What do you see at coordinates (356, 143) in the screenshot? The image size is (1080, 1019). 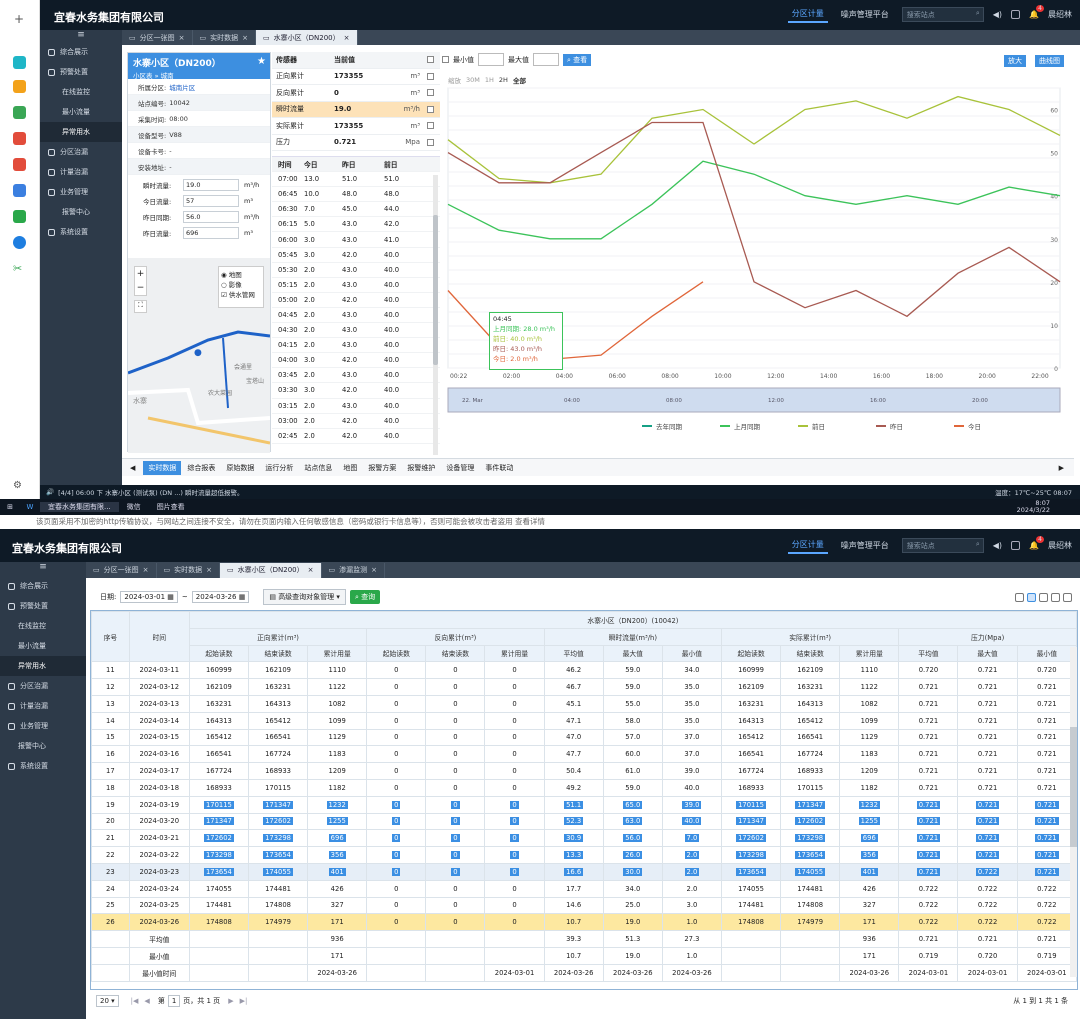 I see `sensor-row: 压力 0.721 Mpa` at bounding box center [356, 143].